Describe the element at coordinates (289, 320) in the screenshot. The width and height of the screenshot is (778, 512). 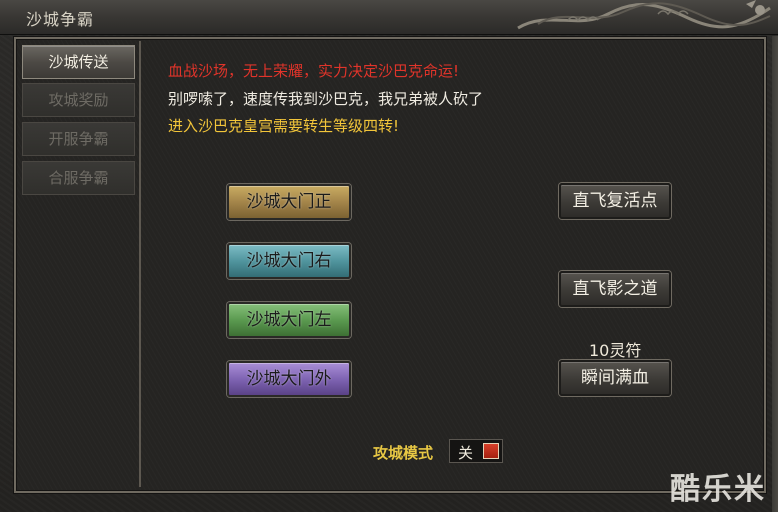
I see `teleport-gate-left-button: 沙城大门左` at that location.